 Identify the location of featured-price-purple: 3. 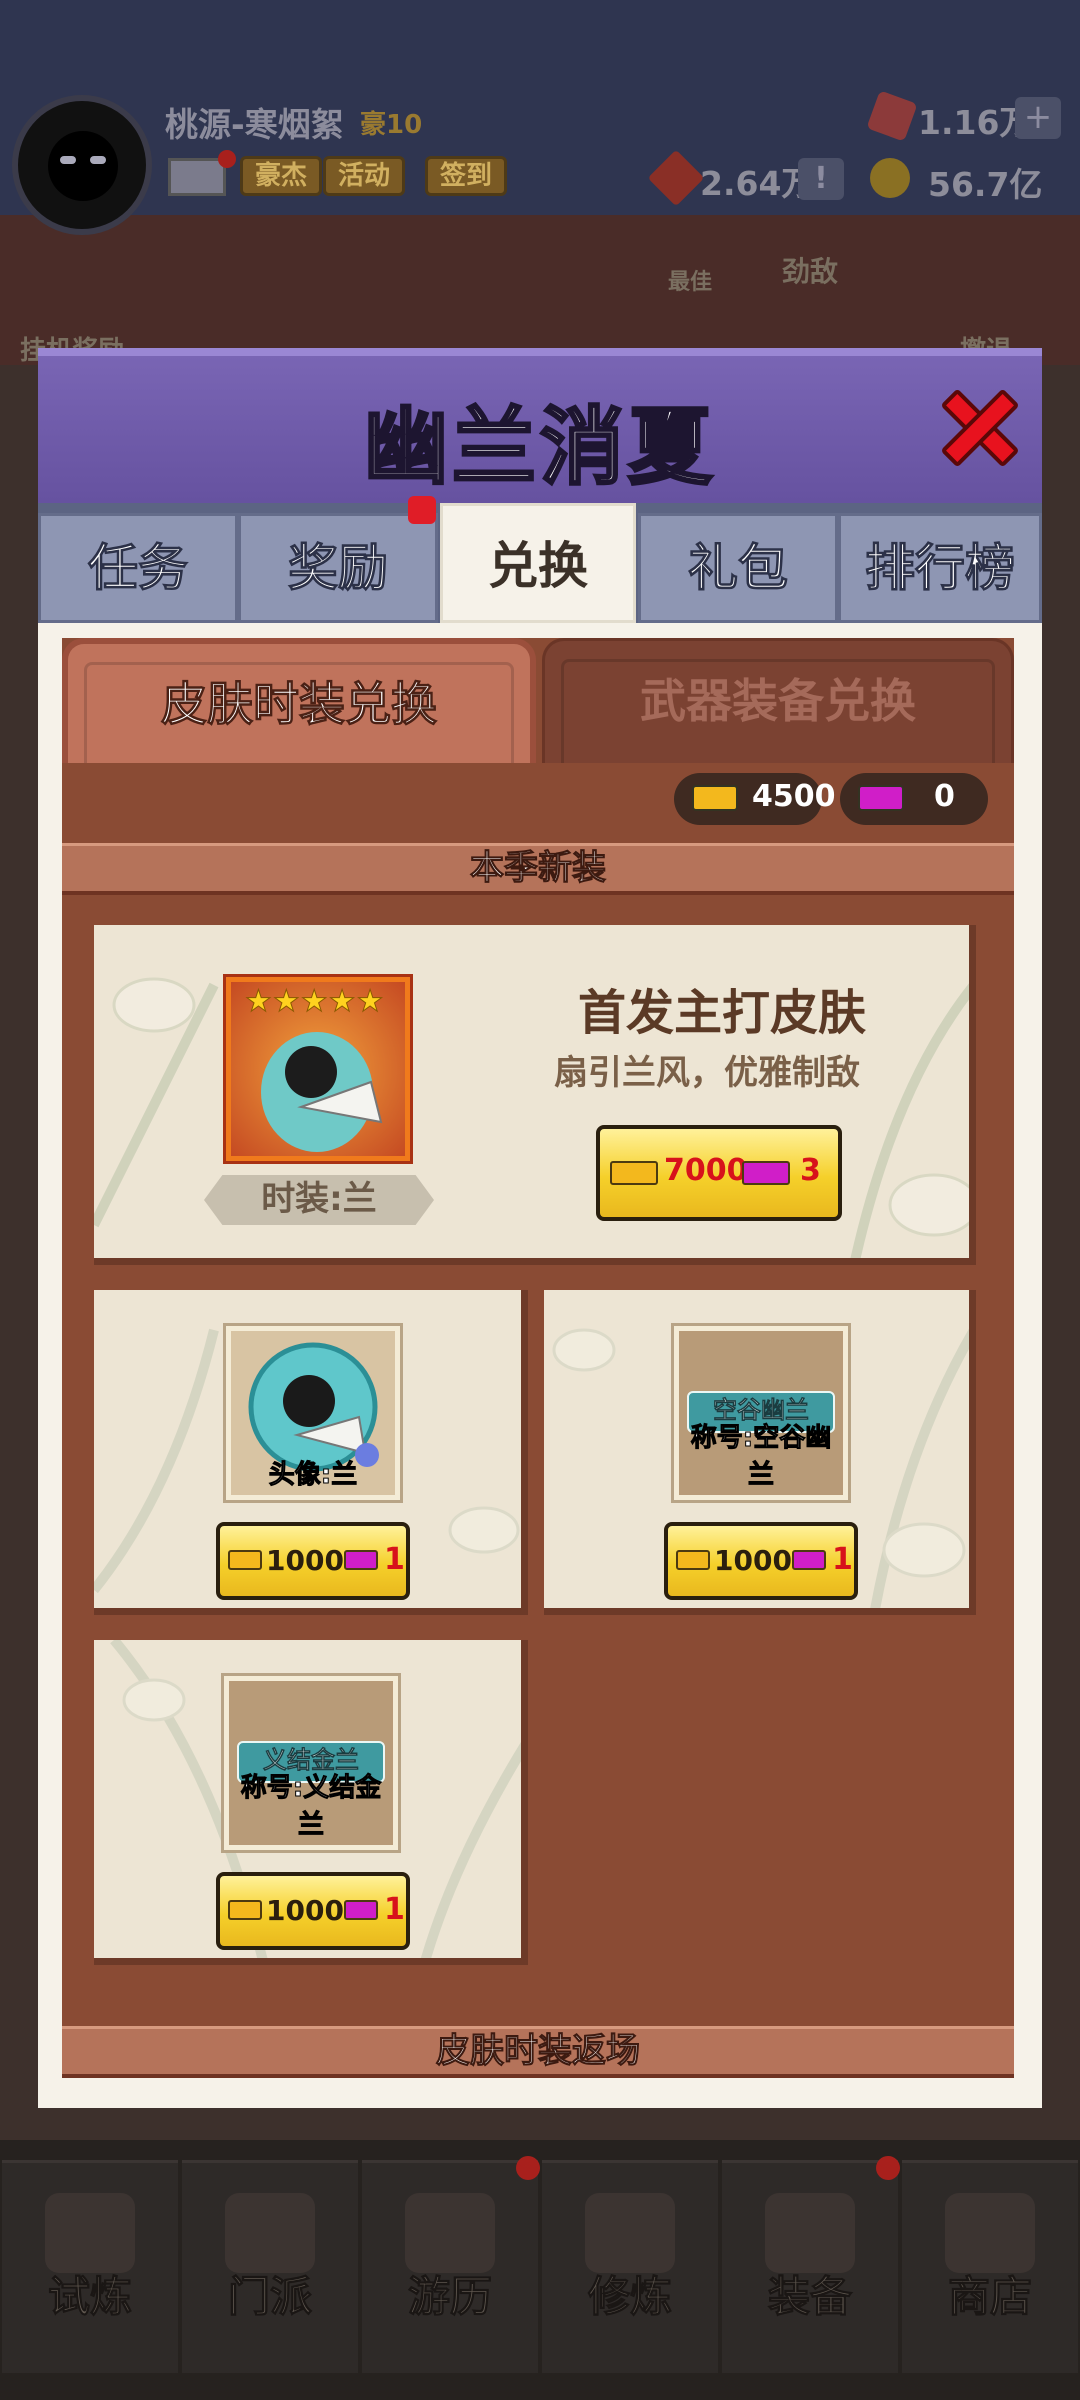
(810, 1170).